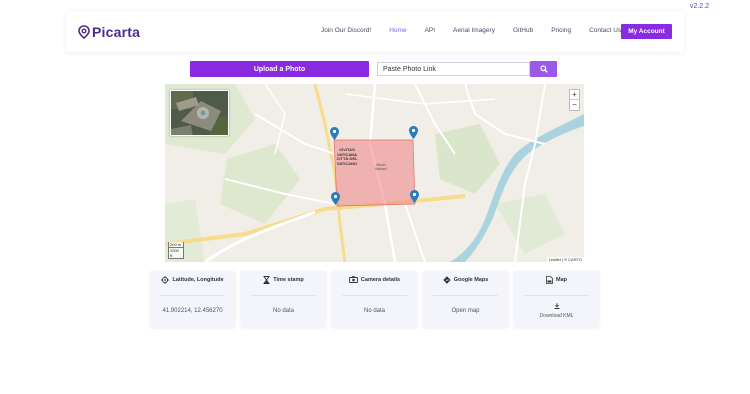 Image resolution: width=750 pixels, height=394 pixels. Describe the element at coordinates (165, 280) in the screenshot. I see `crosshair-icon` at that location.